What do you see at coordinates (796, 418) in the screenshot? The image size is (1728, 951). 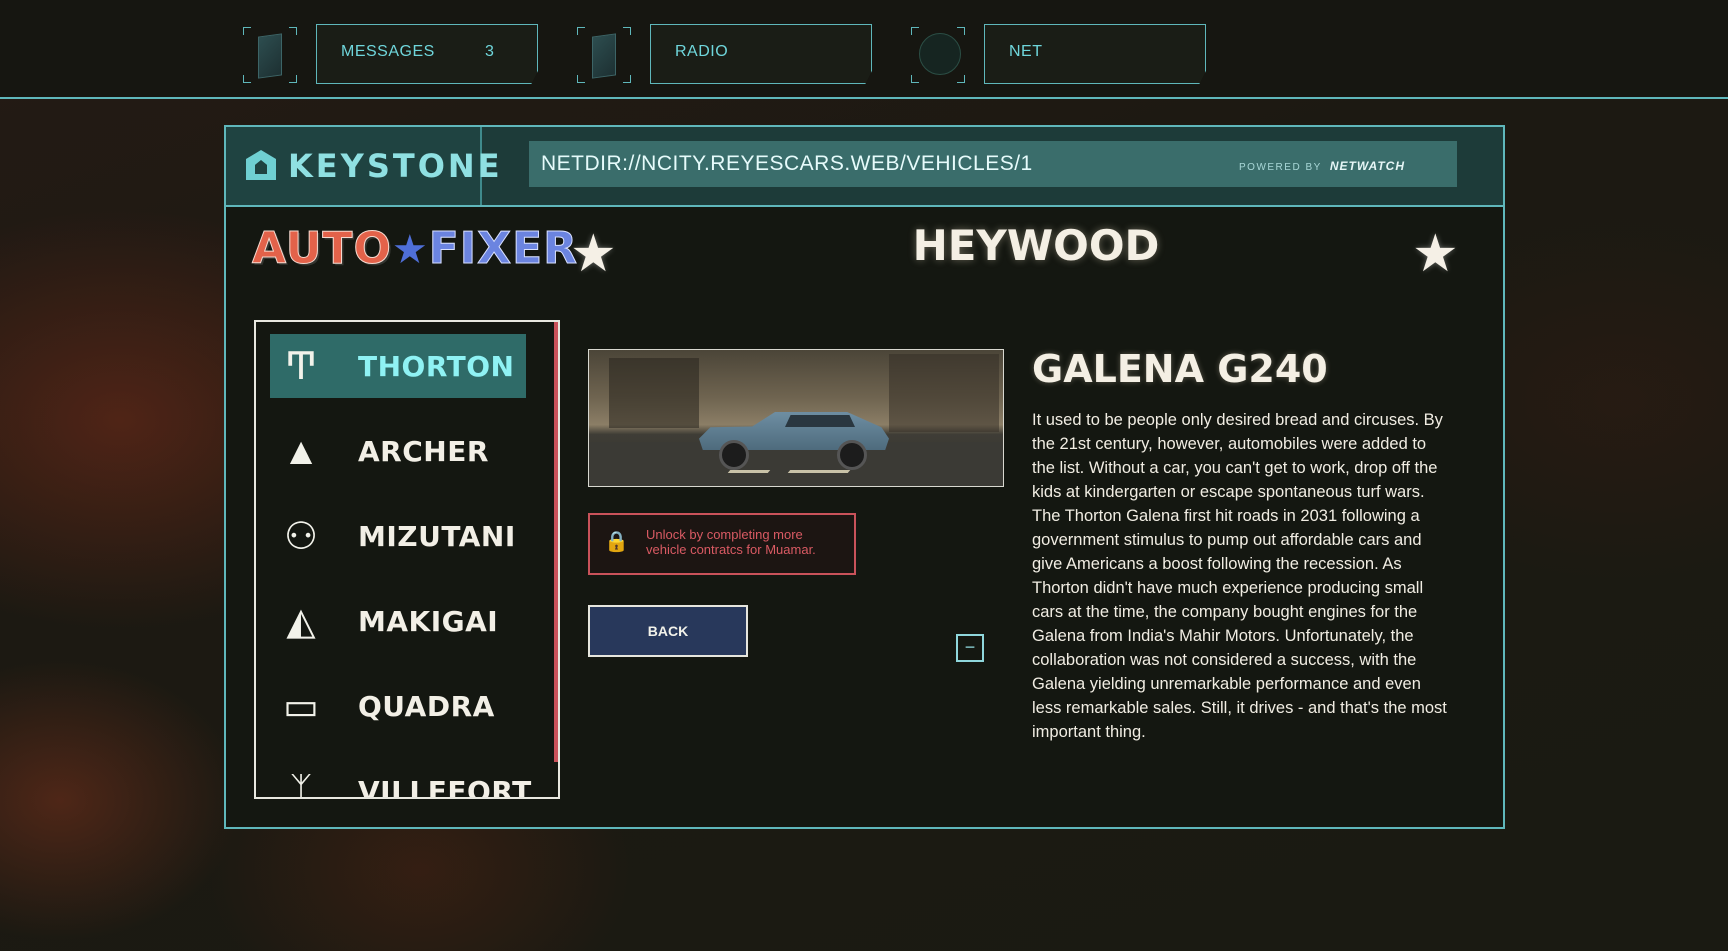 I see `vehicle-image` at bounding box center [796, 418].